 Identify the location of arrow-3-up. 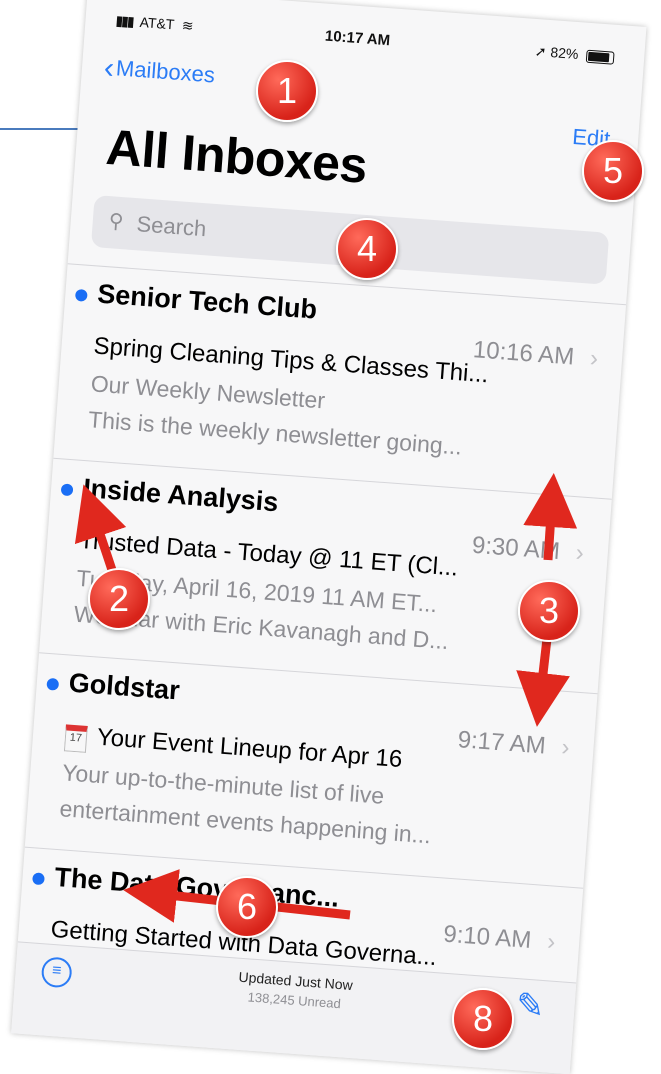
(550, 517).